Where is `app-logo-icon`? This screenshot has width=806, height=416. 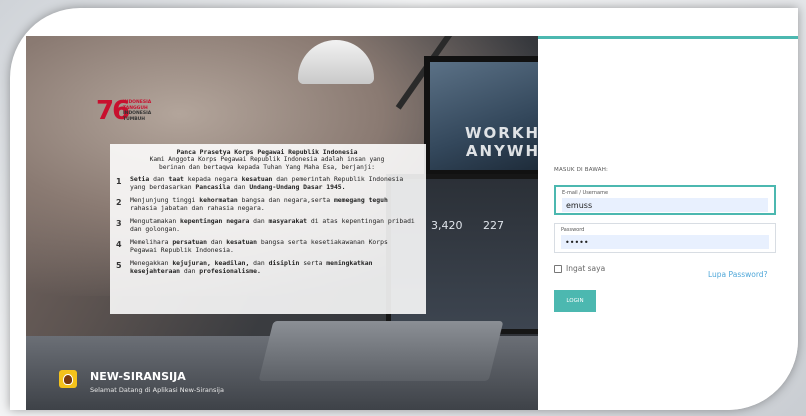
app-logo-icon is located at coordinates (68, 379).